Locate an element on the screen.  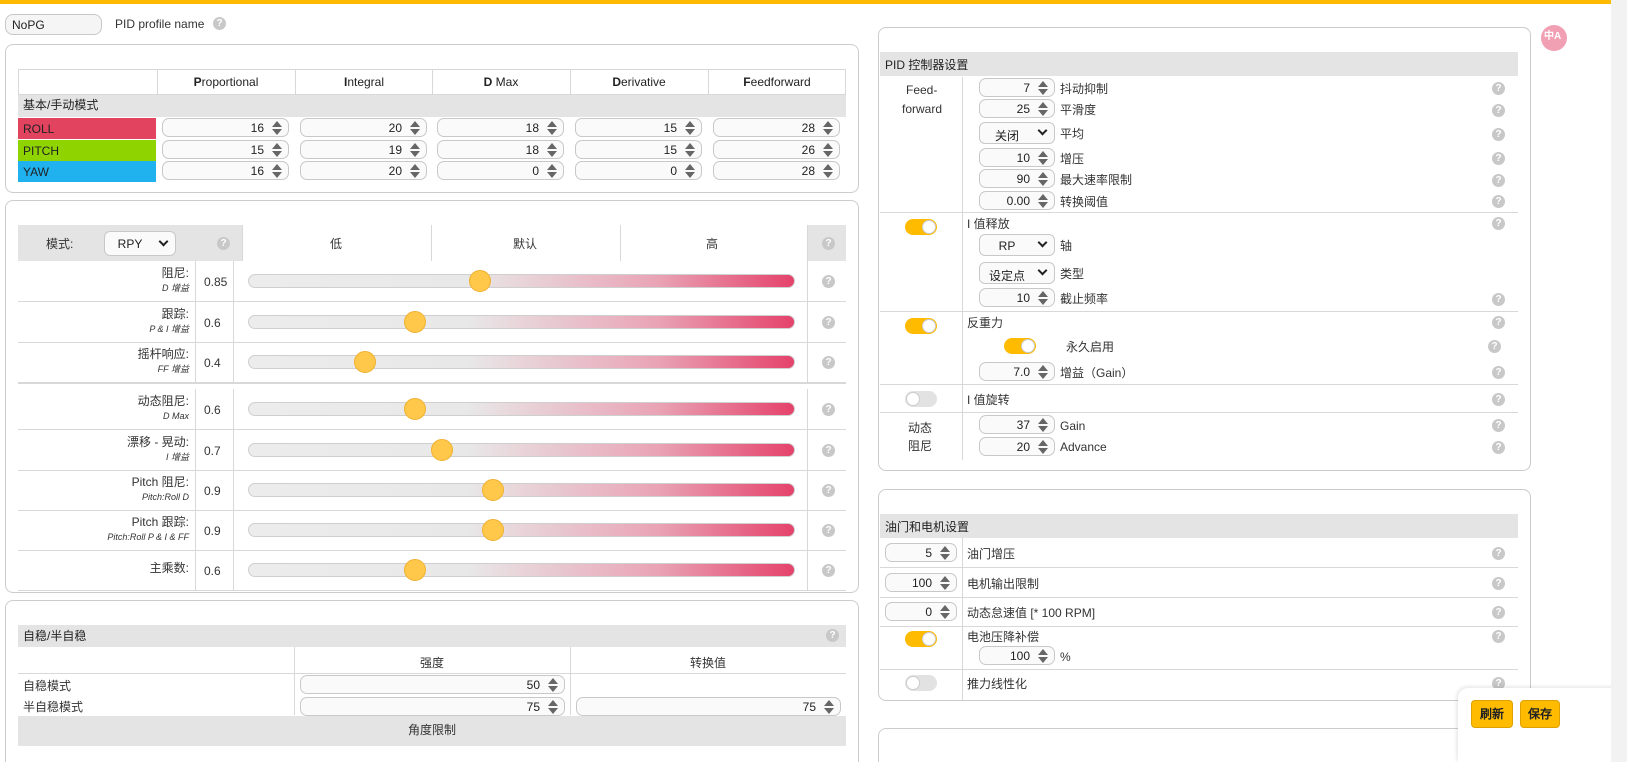
mode-select: RPY is located at coordinates (140, 243).